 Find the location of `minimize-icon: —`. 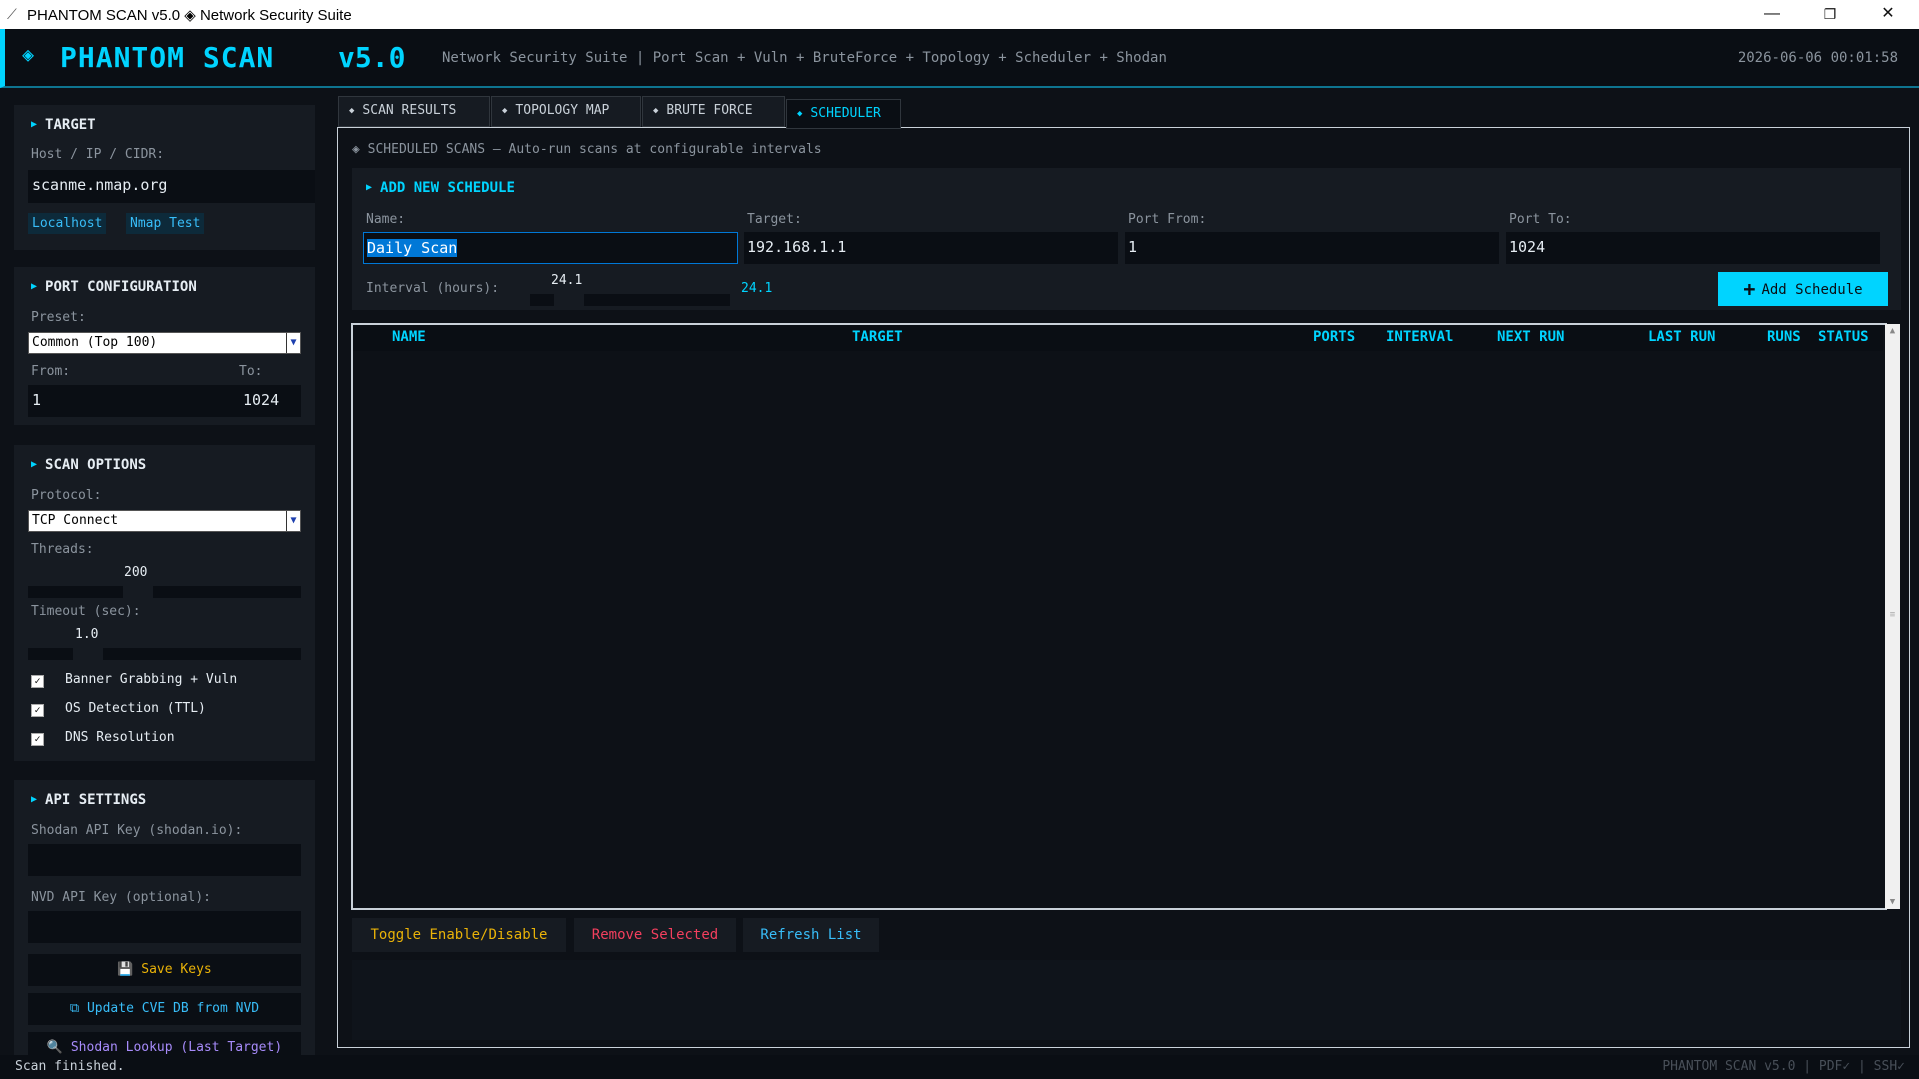

minimize-icon: — is located at coordinates (1772, 14).